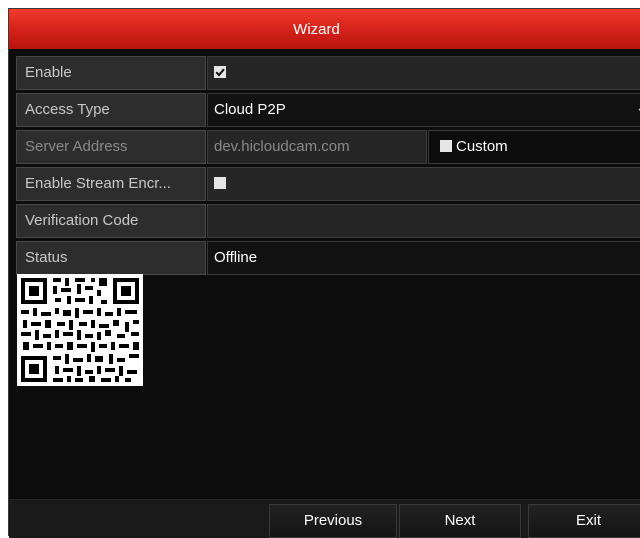  I want to click on previous-button: Previous, so click(333, 521).